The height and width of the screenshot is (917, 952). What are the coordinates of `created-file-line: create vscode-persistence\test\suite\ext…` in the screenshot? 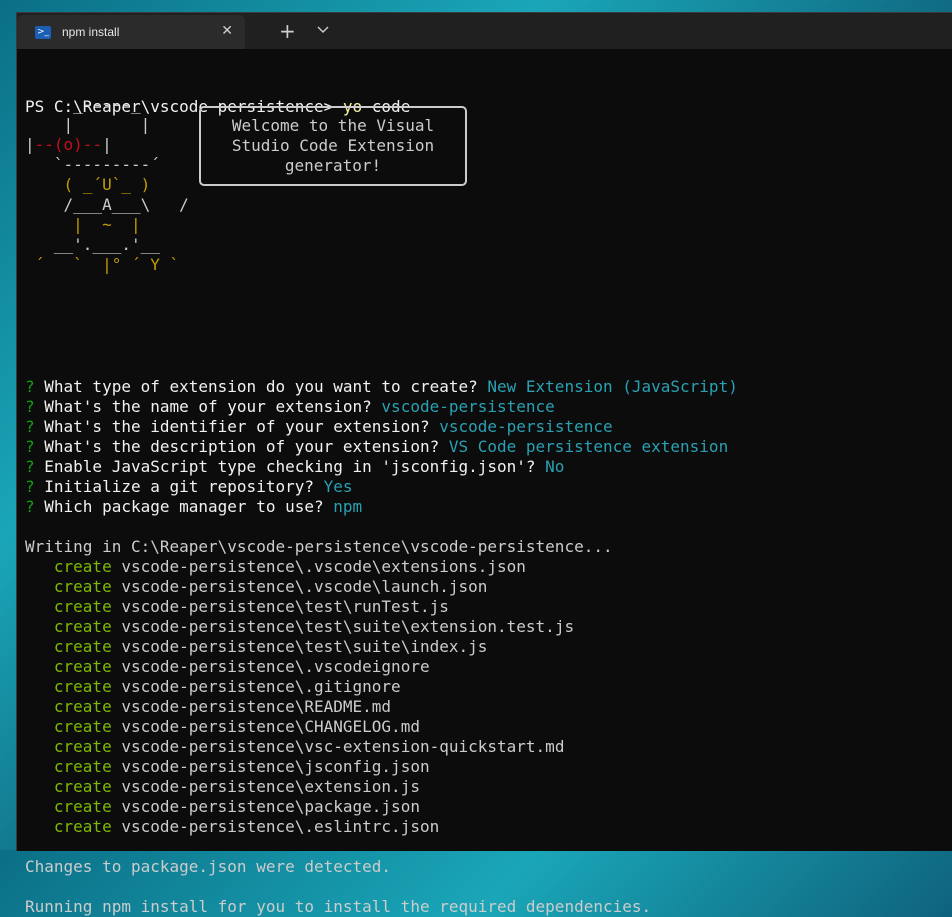 It's located at (488, 627).